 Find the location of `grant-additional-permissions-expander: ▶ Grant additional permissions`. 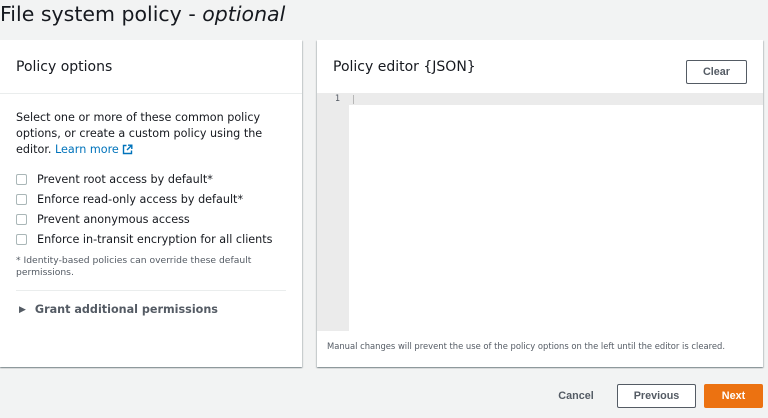

grant-additional-permissions-expander: ▶ Grant additional permissions is located at coordinates (151, 309).